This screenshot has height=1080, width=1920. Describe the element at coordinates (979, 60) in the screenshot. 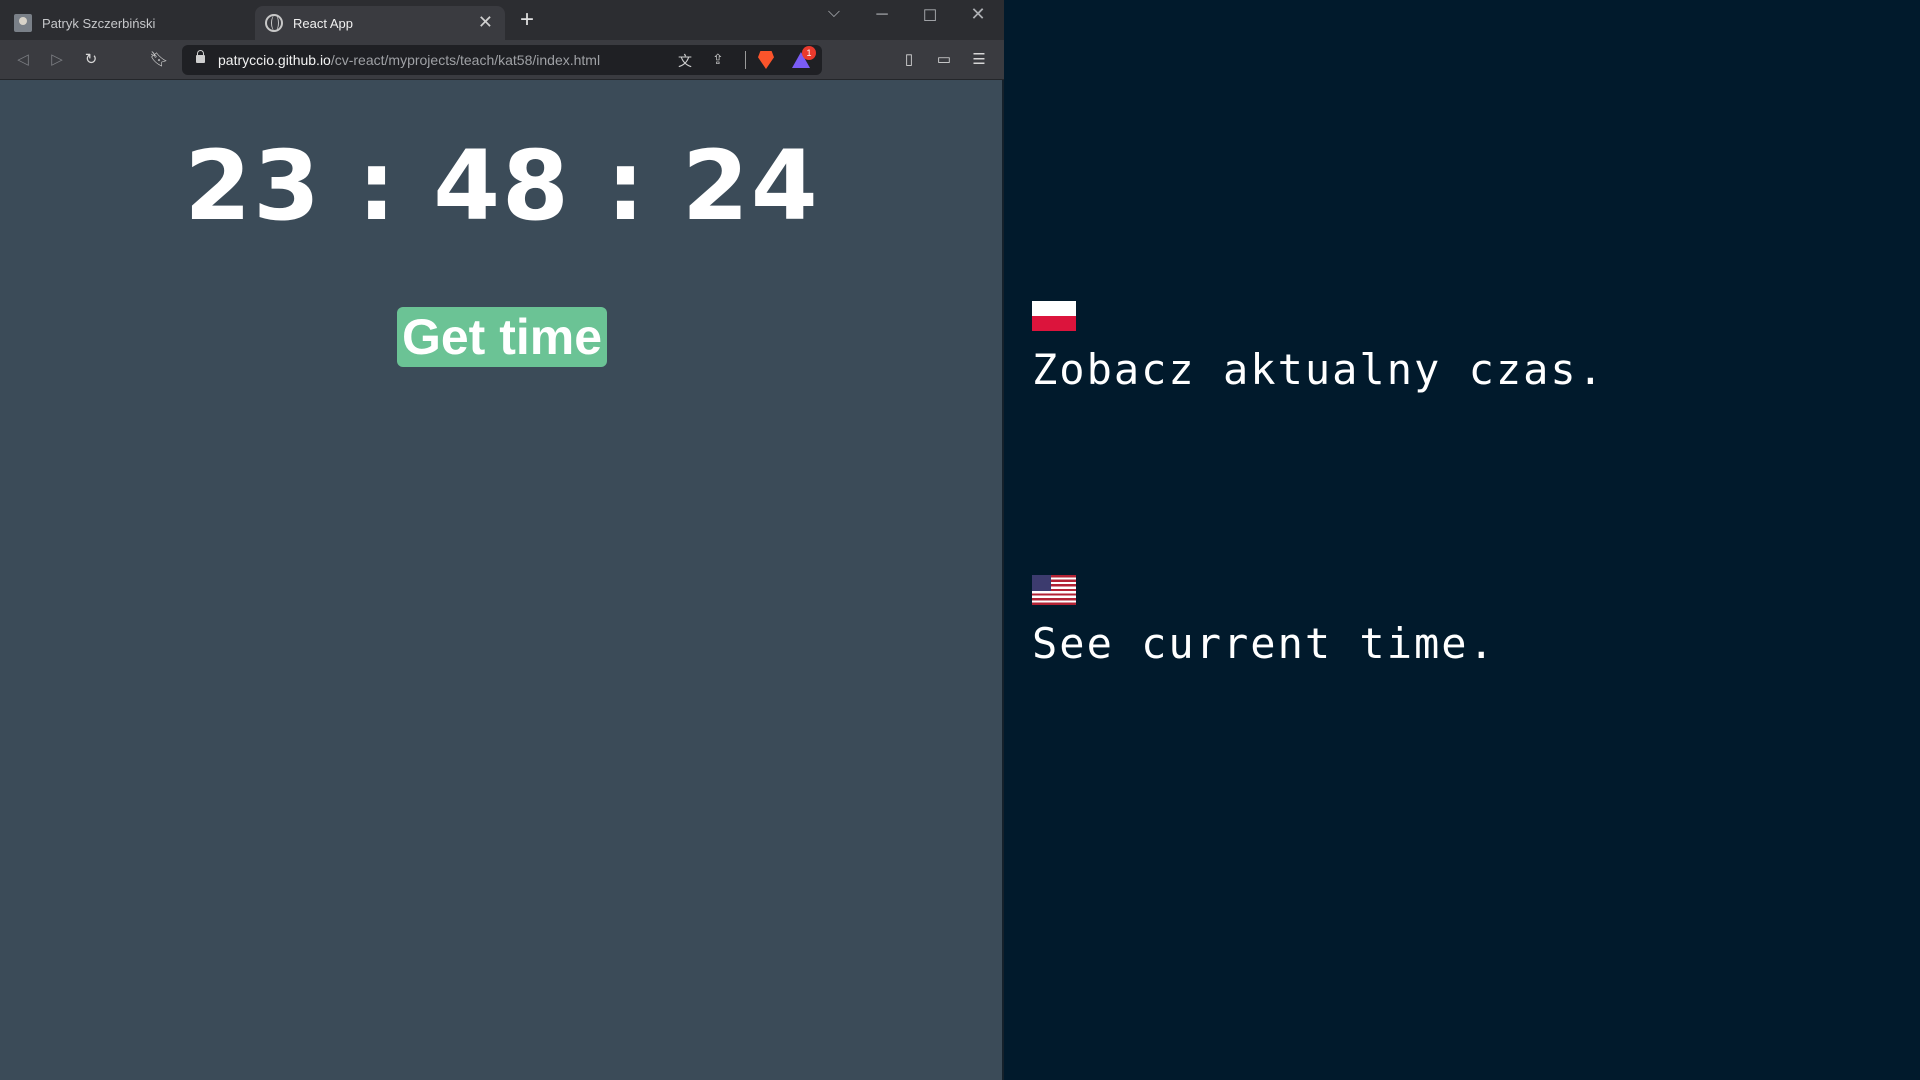

I see `menu-icon: ☰` at that location.